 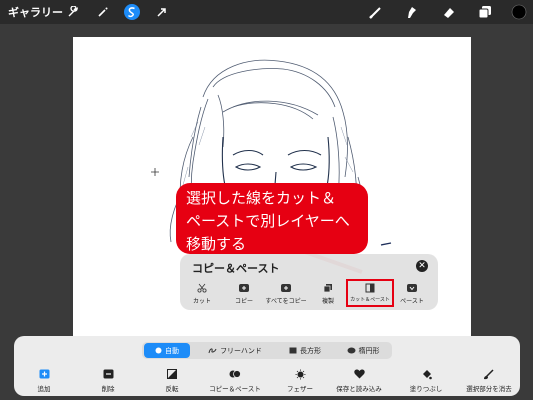 I want to click on feather-icon, so click(x=300, y=374).